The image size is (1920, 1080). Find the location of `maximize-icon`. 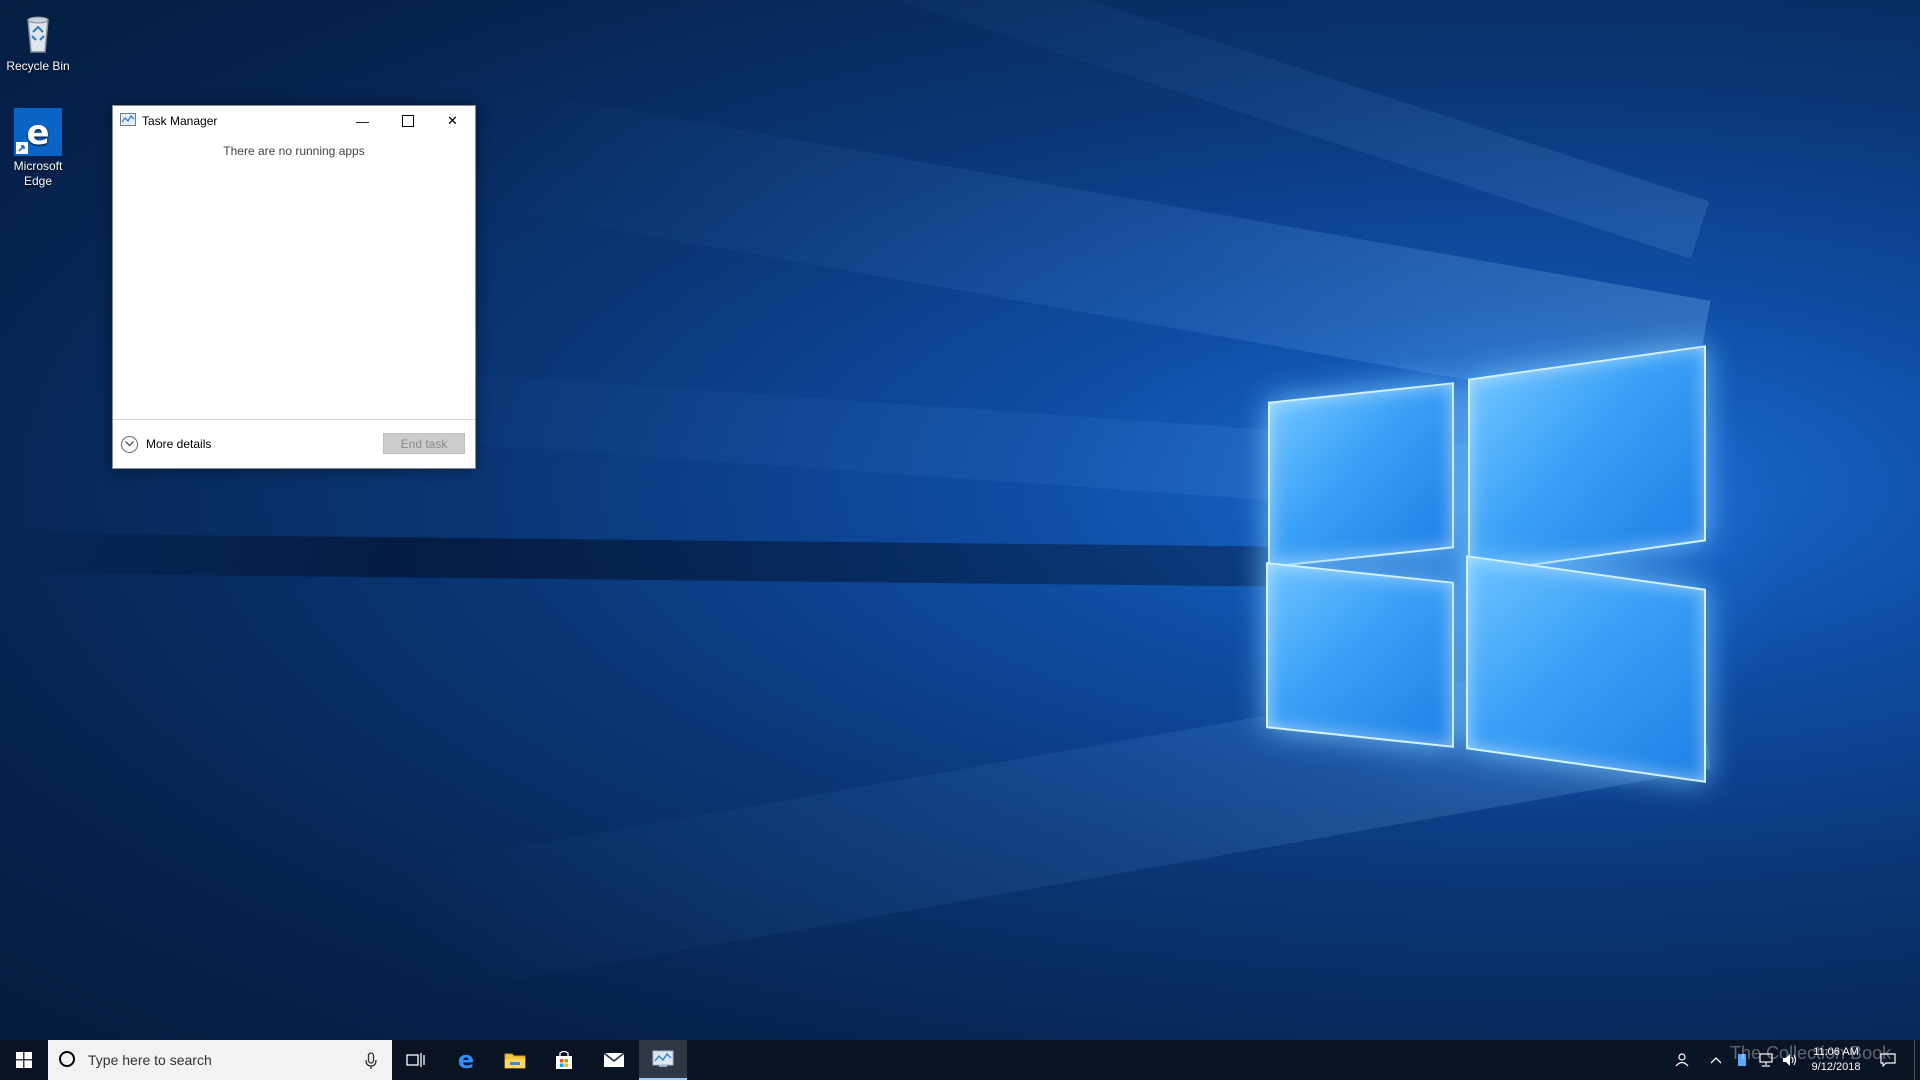

maximize-icon is located at coordinates (407, 121).